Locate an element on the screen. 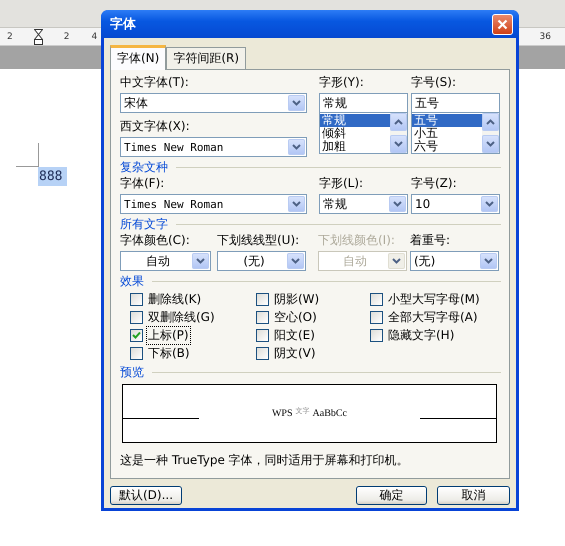 This screenshot has height=546, width=565. close-icon is located at coordinates (502, 24).